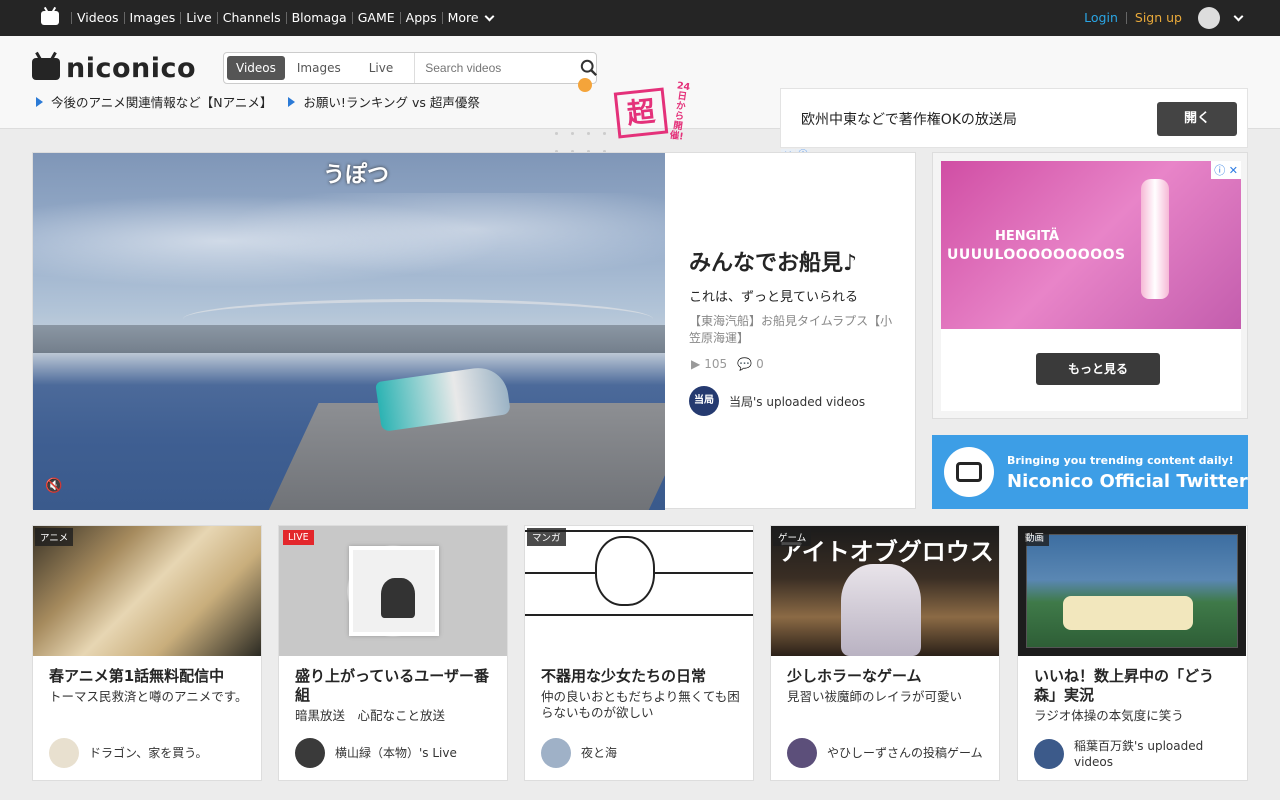 The width and height of the screenshot is (1280, 800). Describe the element at coordinates (148, 696) in the screenshot. I see `card-description: トーマス民救済と噂のアニメです。` at that location.